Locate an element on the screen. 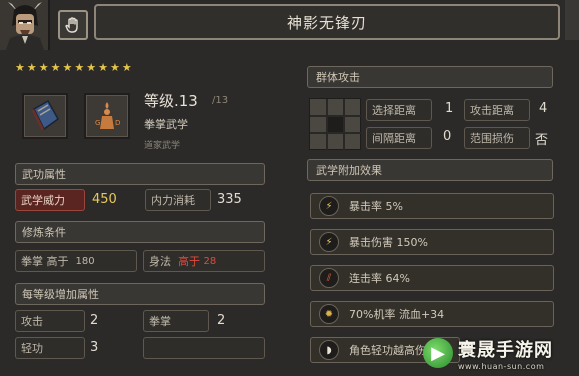 Image resolution: width=579 pixels, height=376 pixels. svg-text: G is located at coordinates (97, 123).